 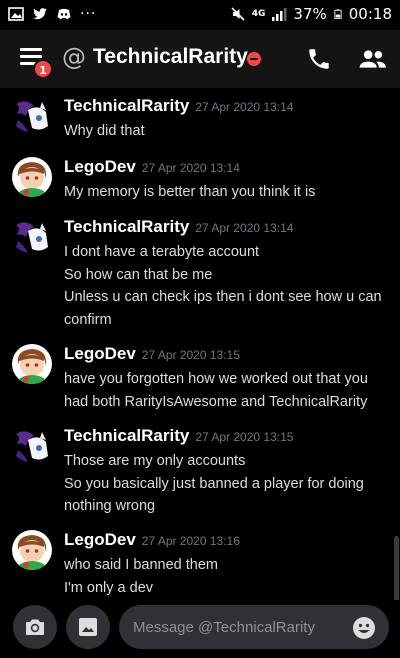 I want to click on message-line: So how can that be me, so click(x=138, y=274).